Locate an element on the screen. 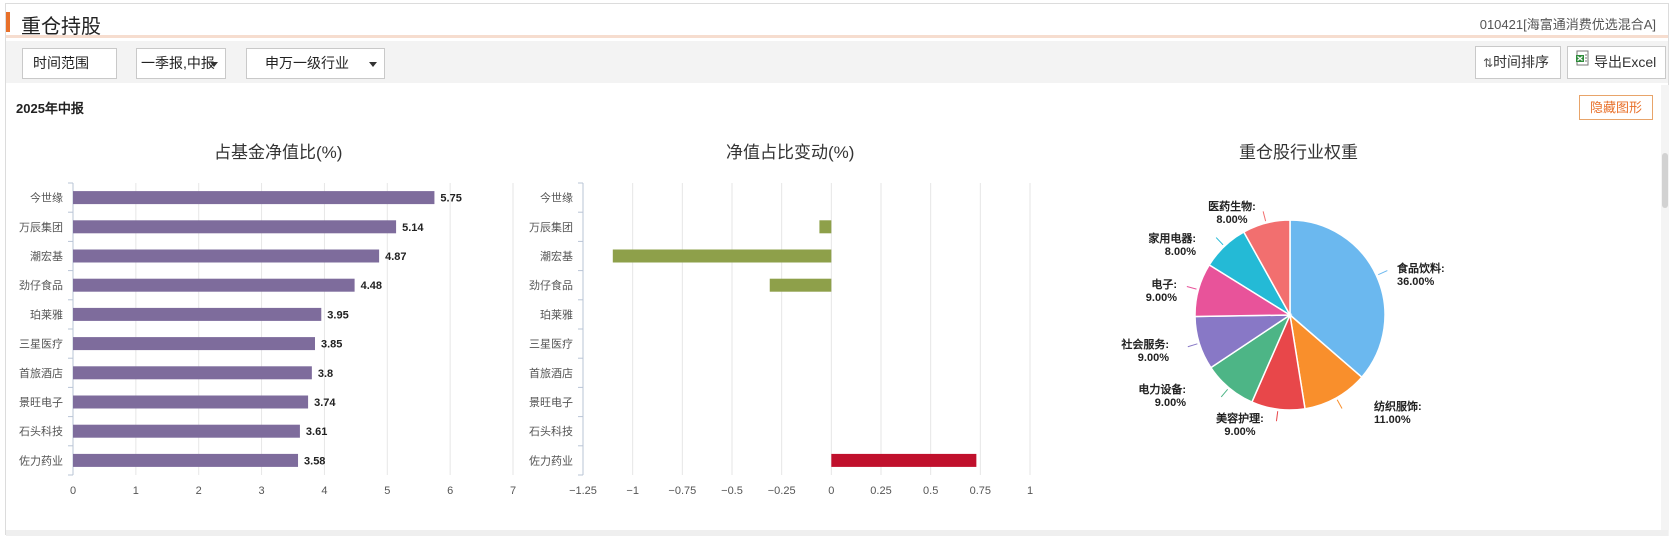 The image size is (1674, 539). nav-ratio-xtick-label: 1 is located at coordinates (136, 491).